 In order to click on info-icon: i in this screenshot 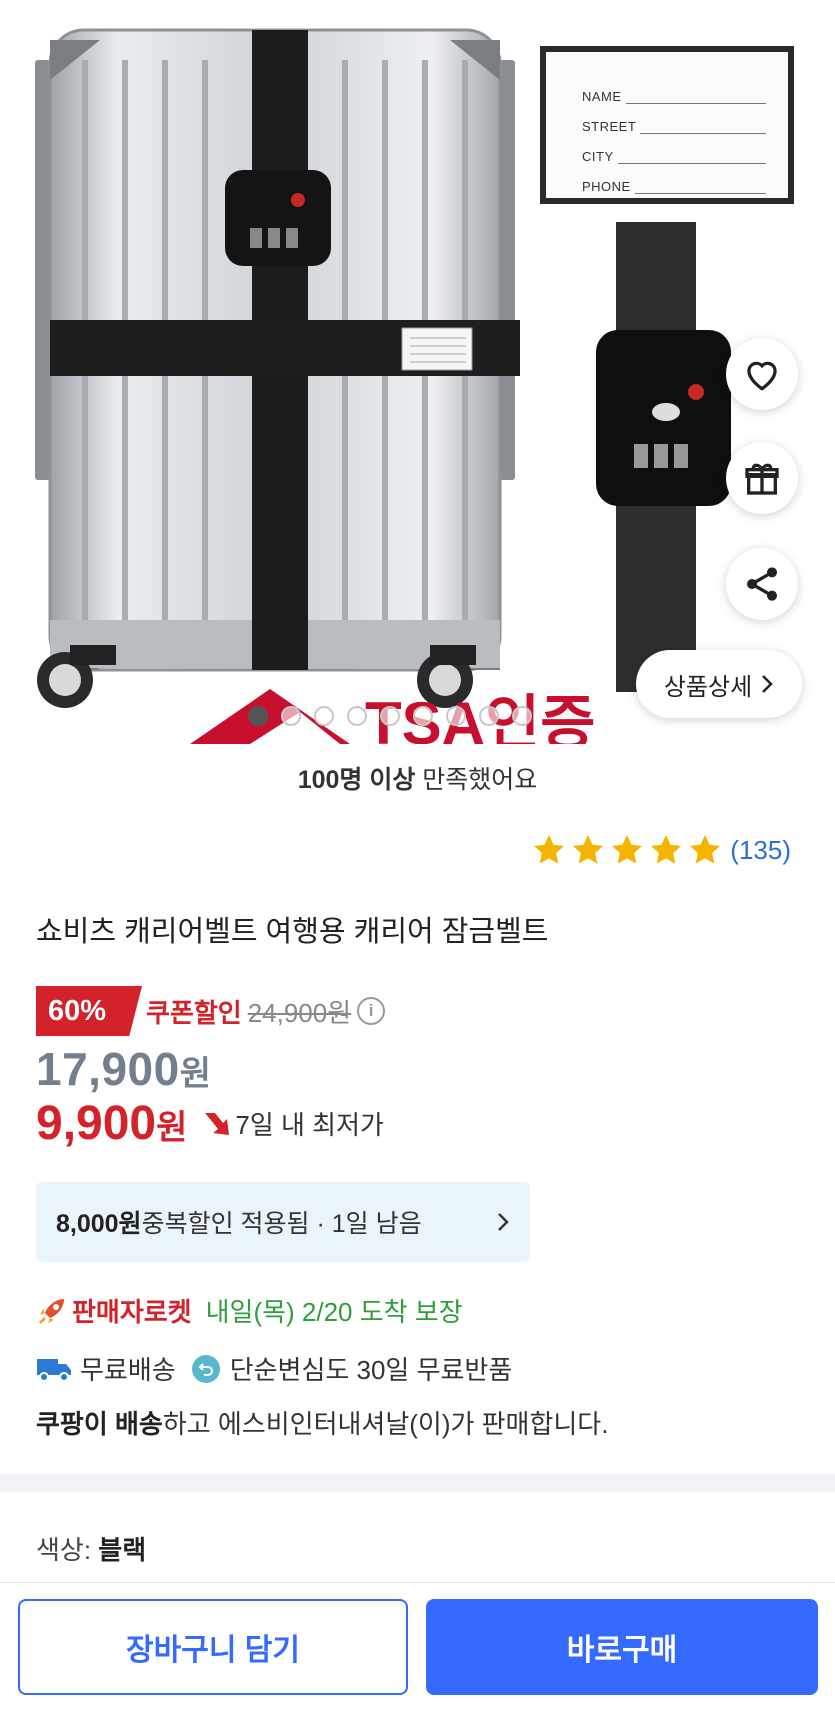, I will do `click(371, 1011)`.